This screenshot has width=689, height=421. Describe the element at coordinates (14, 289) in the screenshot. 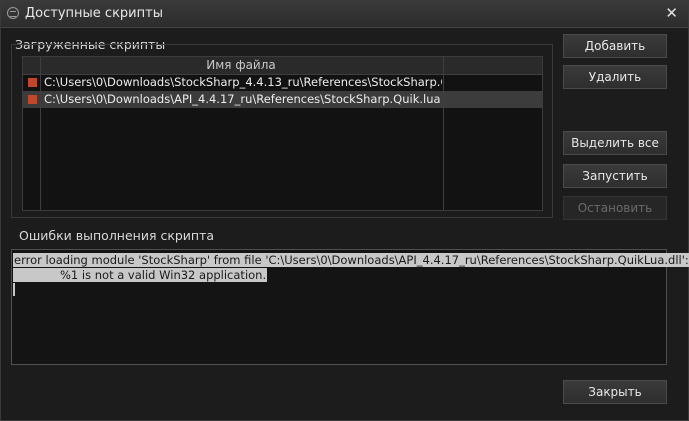

I see `text-cursor` at that location.